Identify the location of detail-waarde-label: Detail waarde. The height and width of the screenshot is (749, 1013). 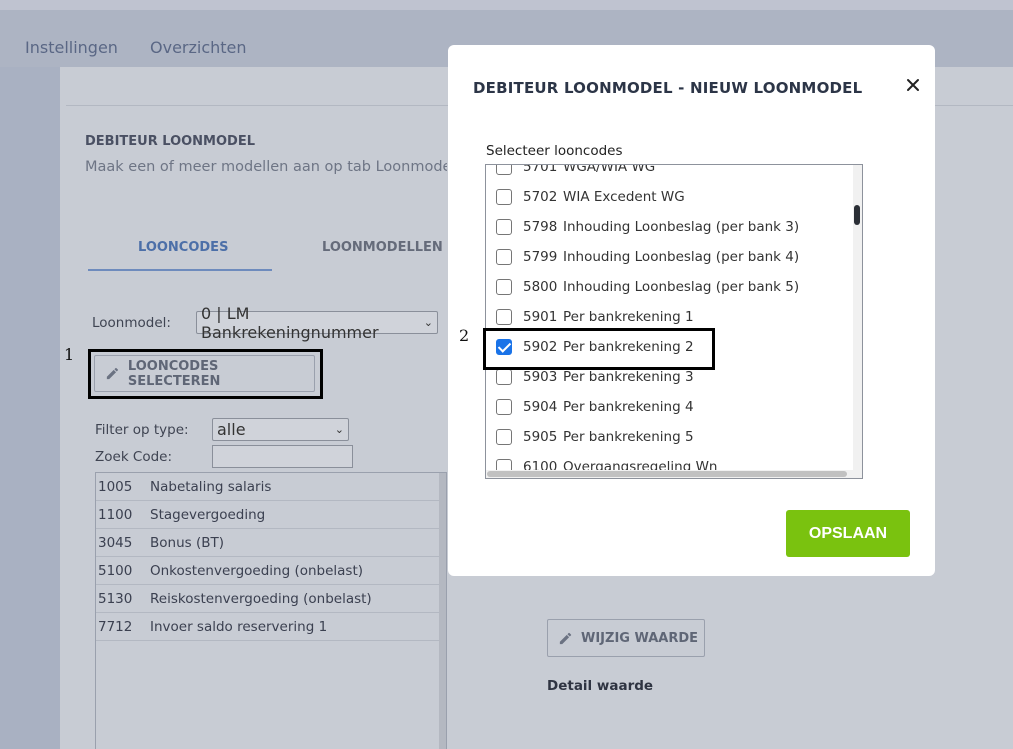
(600, 686).